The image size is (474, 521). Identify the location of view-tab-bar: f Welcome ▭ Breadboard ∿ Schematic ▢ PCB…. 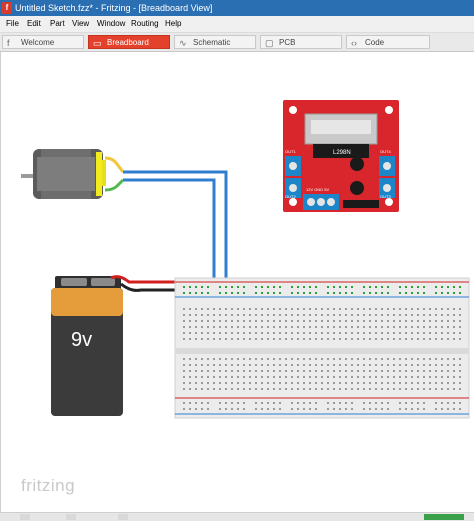
(237, 42).